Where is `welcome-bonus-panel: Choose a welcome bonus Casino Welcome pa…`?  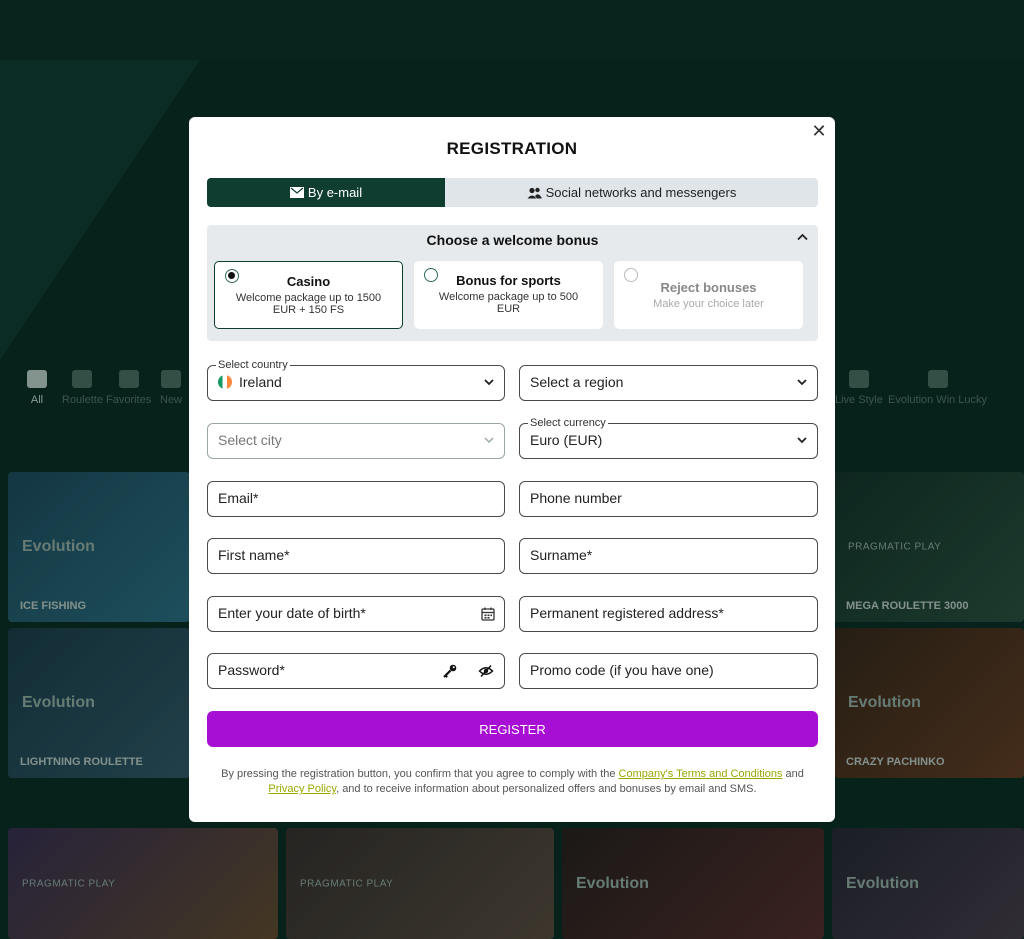 welcome-bonus-panel: Choose a welcome bonus Casino Welcome pa… is located at coordinates (512, 283).